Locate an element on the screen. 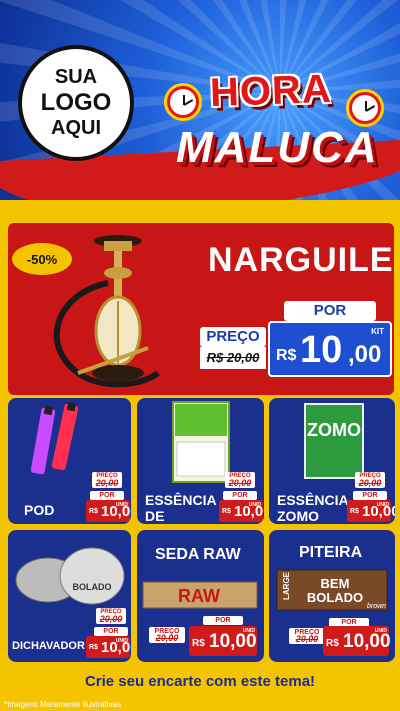 Image resolution: width=400 pixels, height=711 pixels. product-card-seda-raw: SEDA RAW RAW PREÇO 20,00 POR R$ 10,00 UNID is located at coordinates (200, 596).